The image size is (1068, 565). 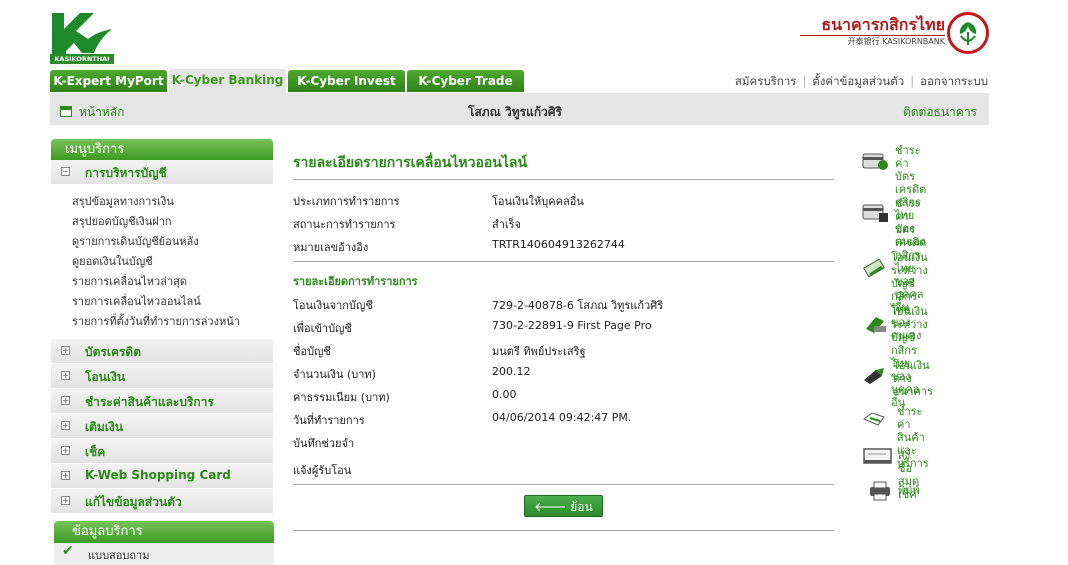 What do you see at coordinates (162, 351) in the screenshot?
I see `sidebar-item-credit-card: + บัตรเครดิต` at bounding box center [162, 351].